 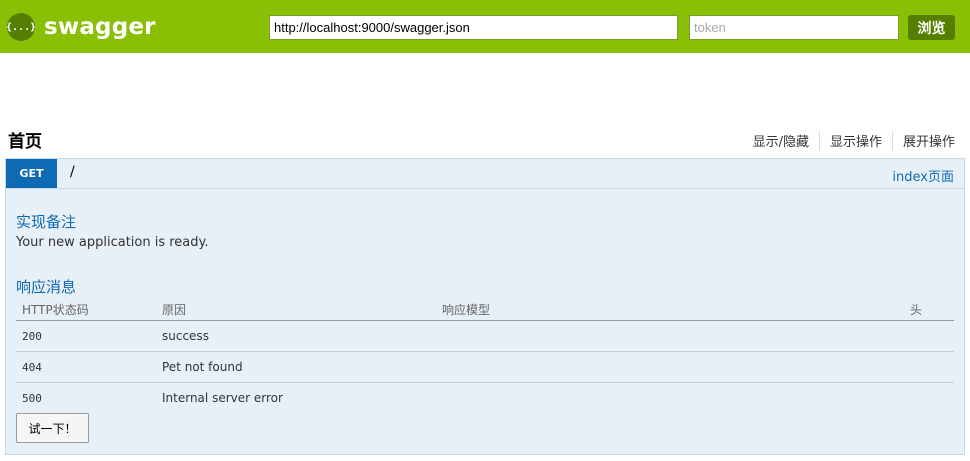 What do you see at coordinates (296, 367) in the screenshot?
I see `reason: Pet not found` at bounding box center [296, 367].